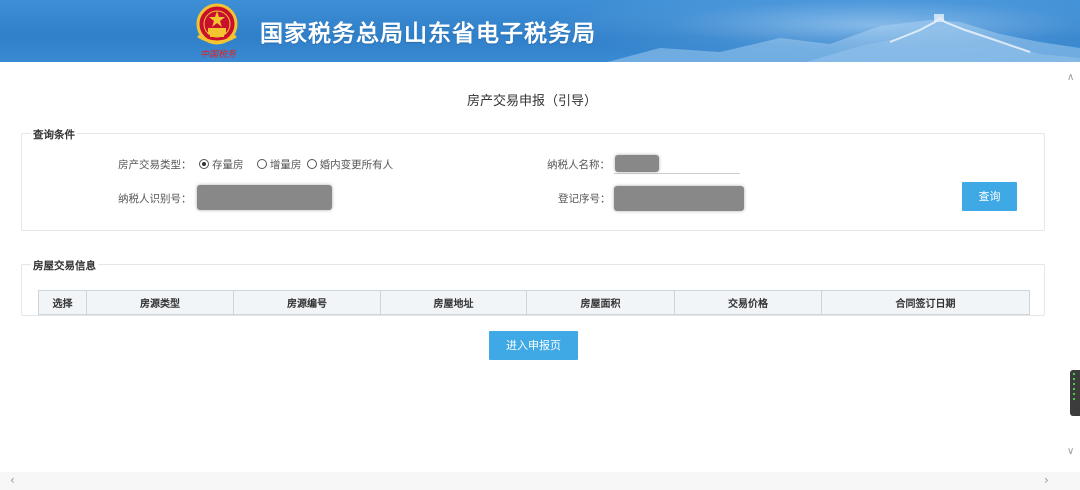 Image resolution: width=1080 pixels, height=490 pixels. Describe the element at coordinates (155, 165) in the screenshot. I see `transaction-type-label: 房产交易类型：` at that location.